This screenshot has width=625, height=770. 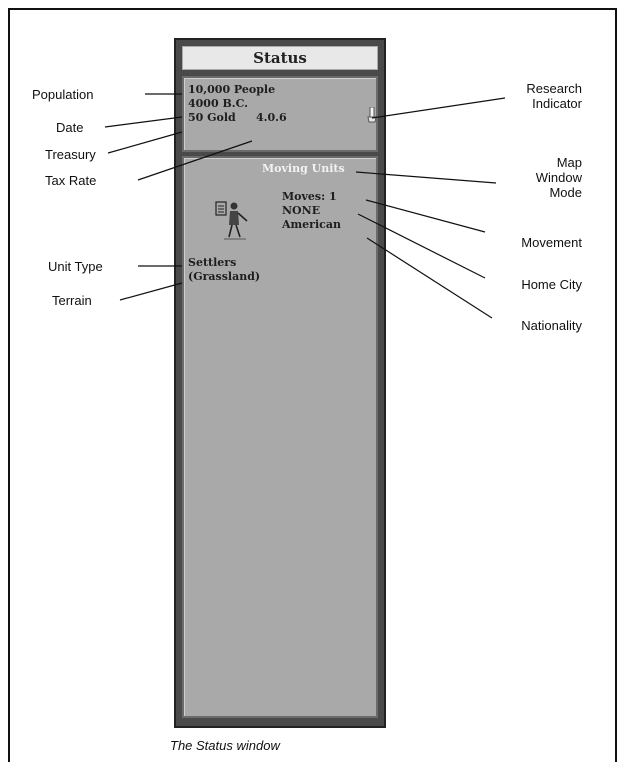 What do you see at coordinates (71, 180) in the screenshot?
I see `callout-tax-rate: Tax Rate` at bounding box center [71, 180].